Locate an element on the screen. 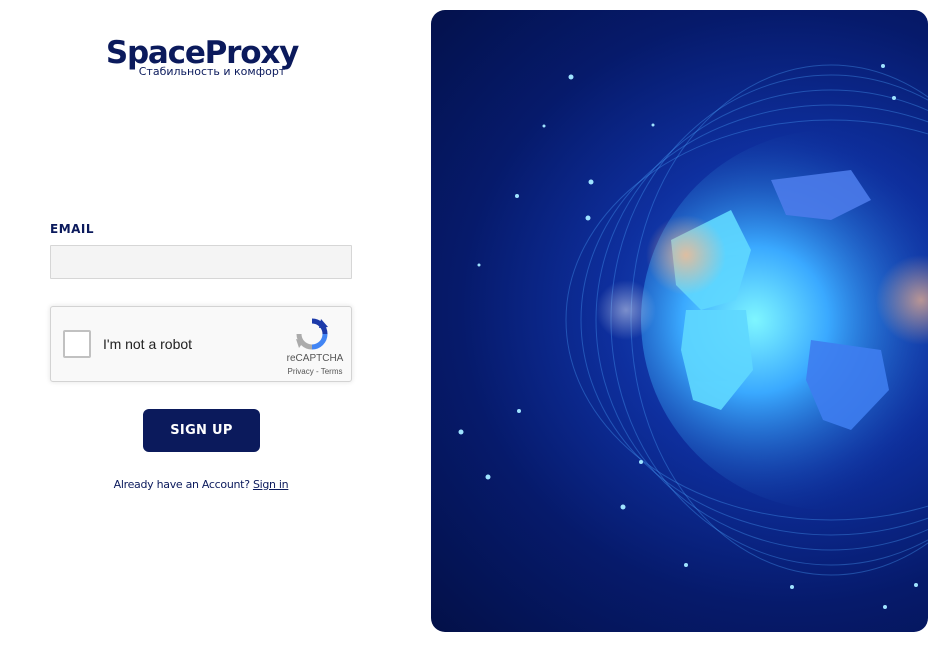 This screenshot has height=646, width=933. recaptcha-label: I'm not a robot is located at coordinates (148, 344).